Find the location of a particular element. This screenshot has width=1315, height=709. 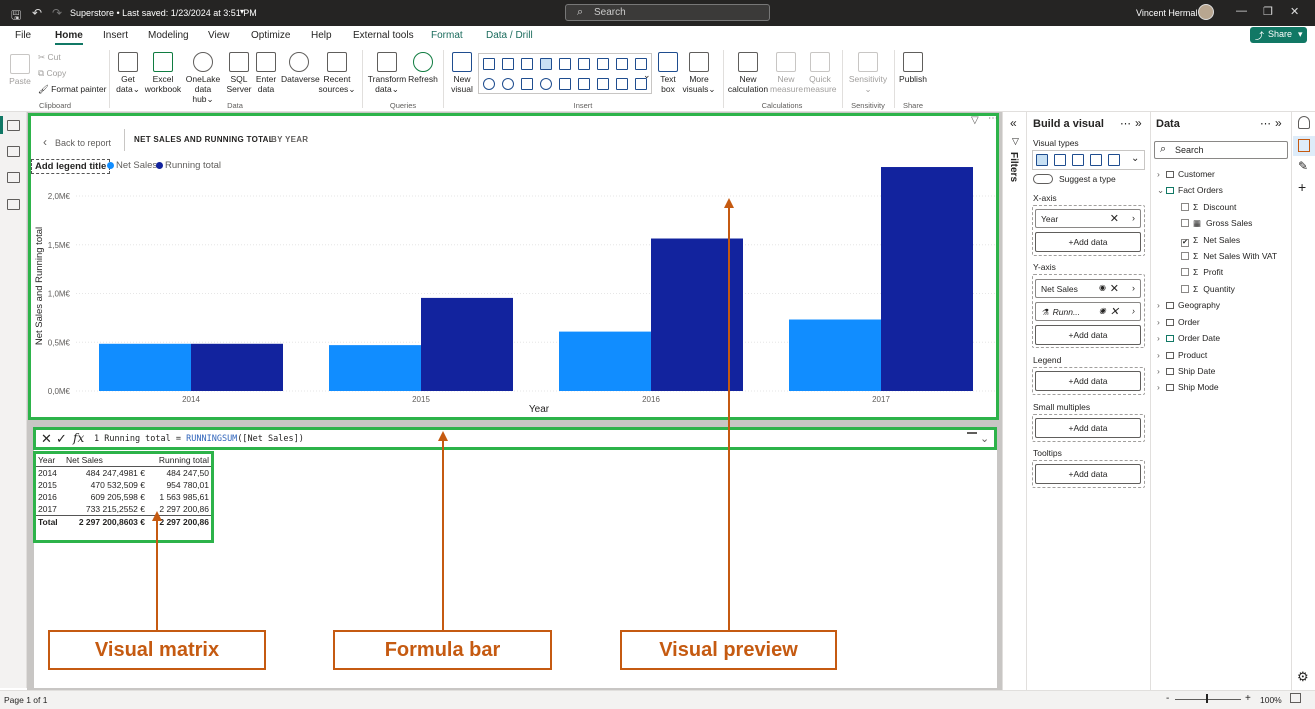

dataverse-button: Dataverse is located at coordinates (300, 68).